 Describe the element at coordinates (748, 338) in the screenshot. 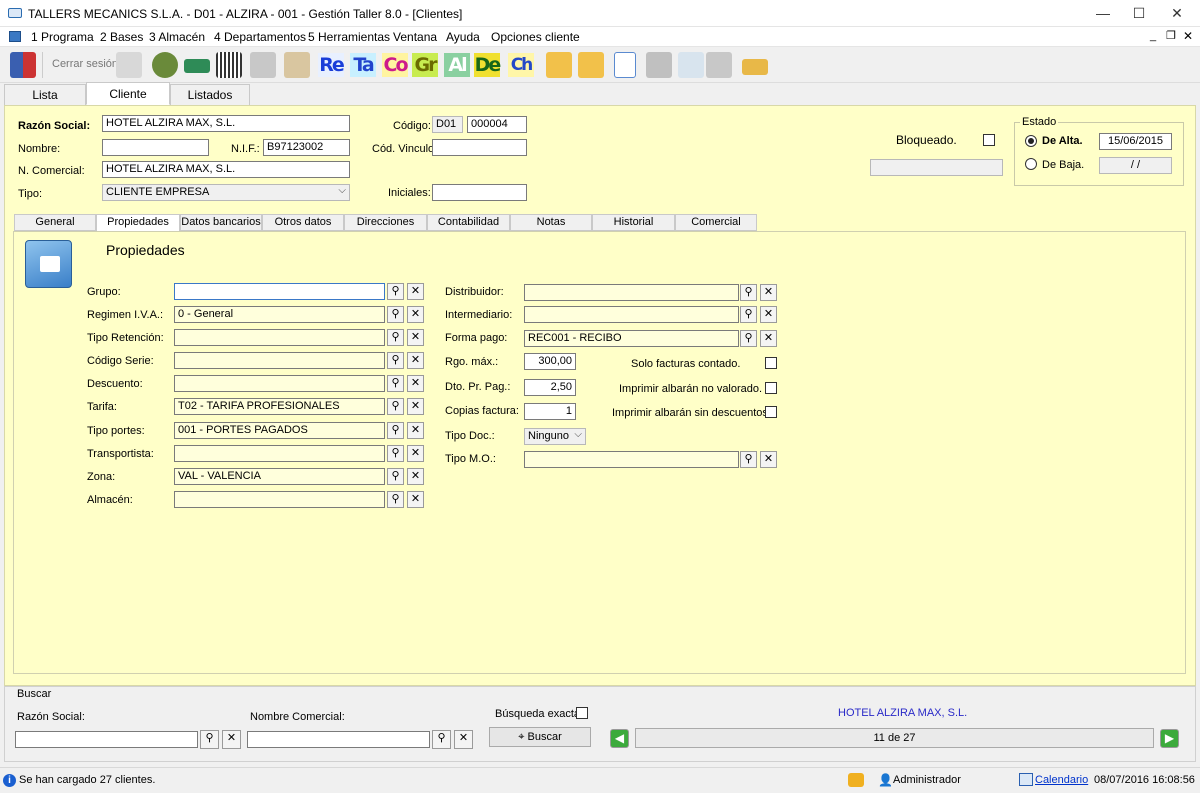

I see `forma-pago-search-icon: ⚲` at that location.